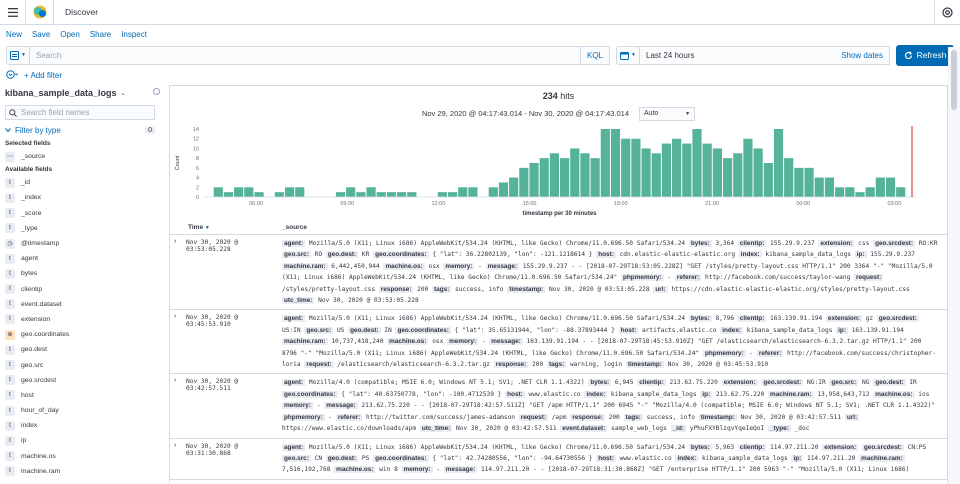 The width and height of the screenshot is (960, 484). Describe the element at coordinates (80, 319) in the screenshot. I see `field-item-extension: t extension` at that location.